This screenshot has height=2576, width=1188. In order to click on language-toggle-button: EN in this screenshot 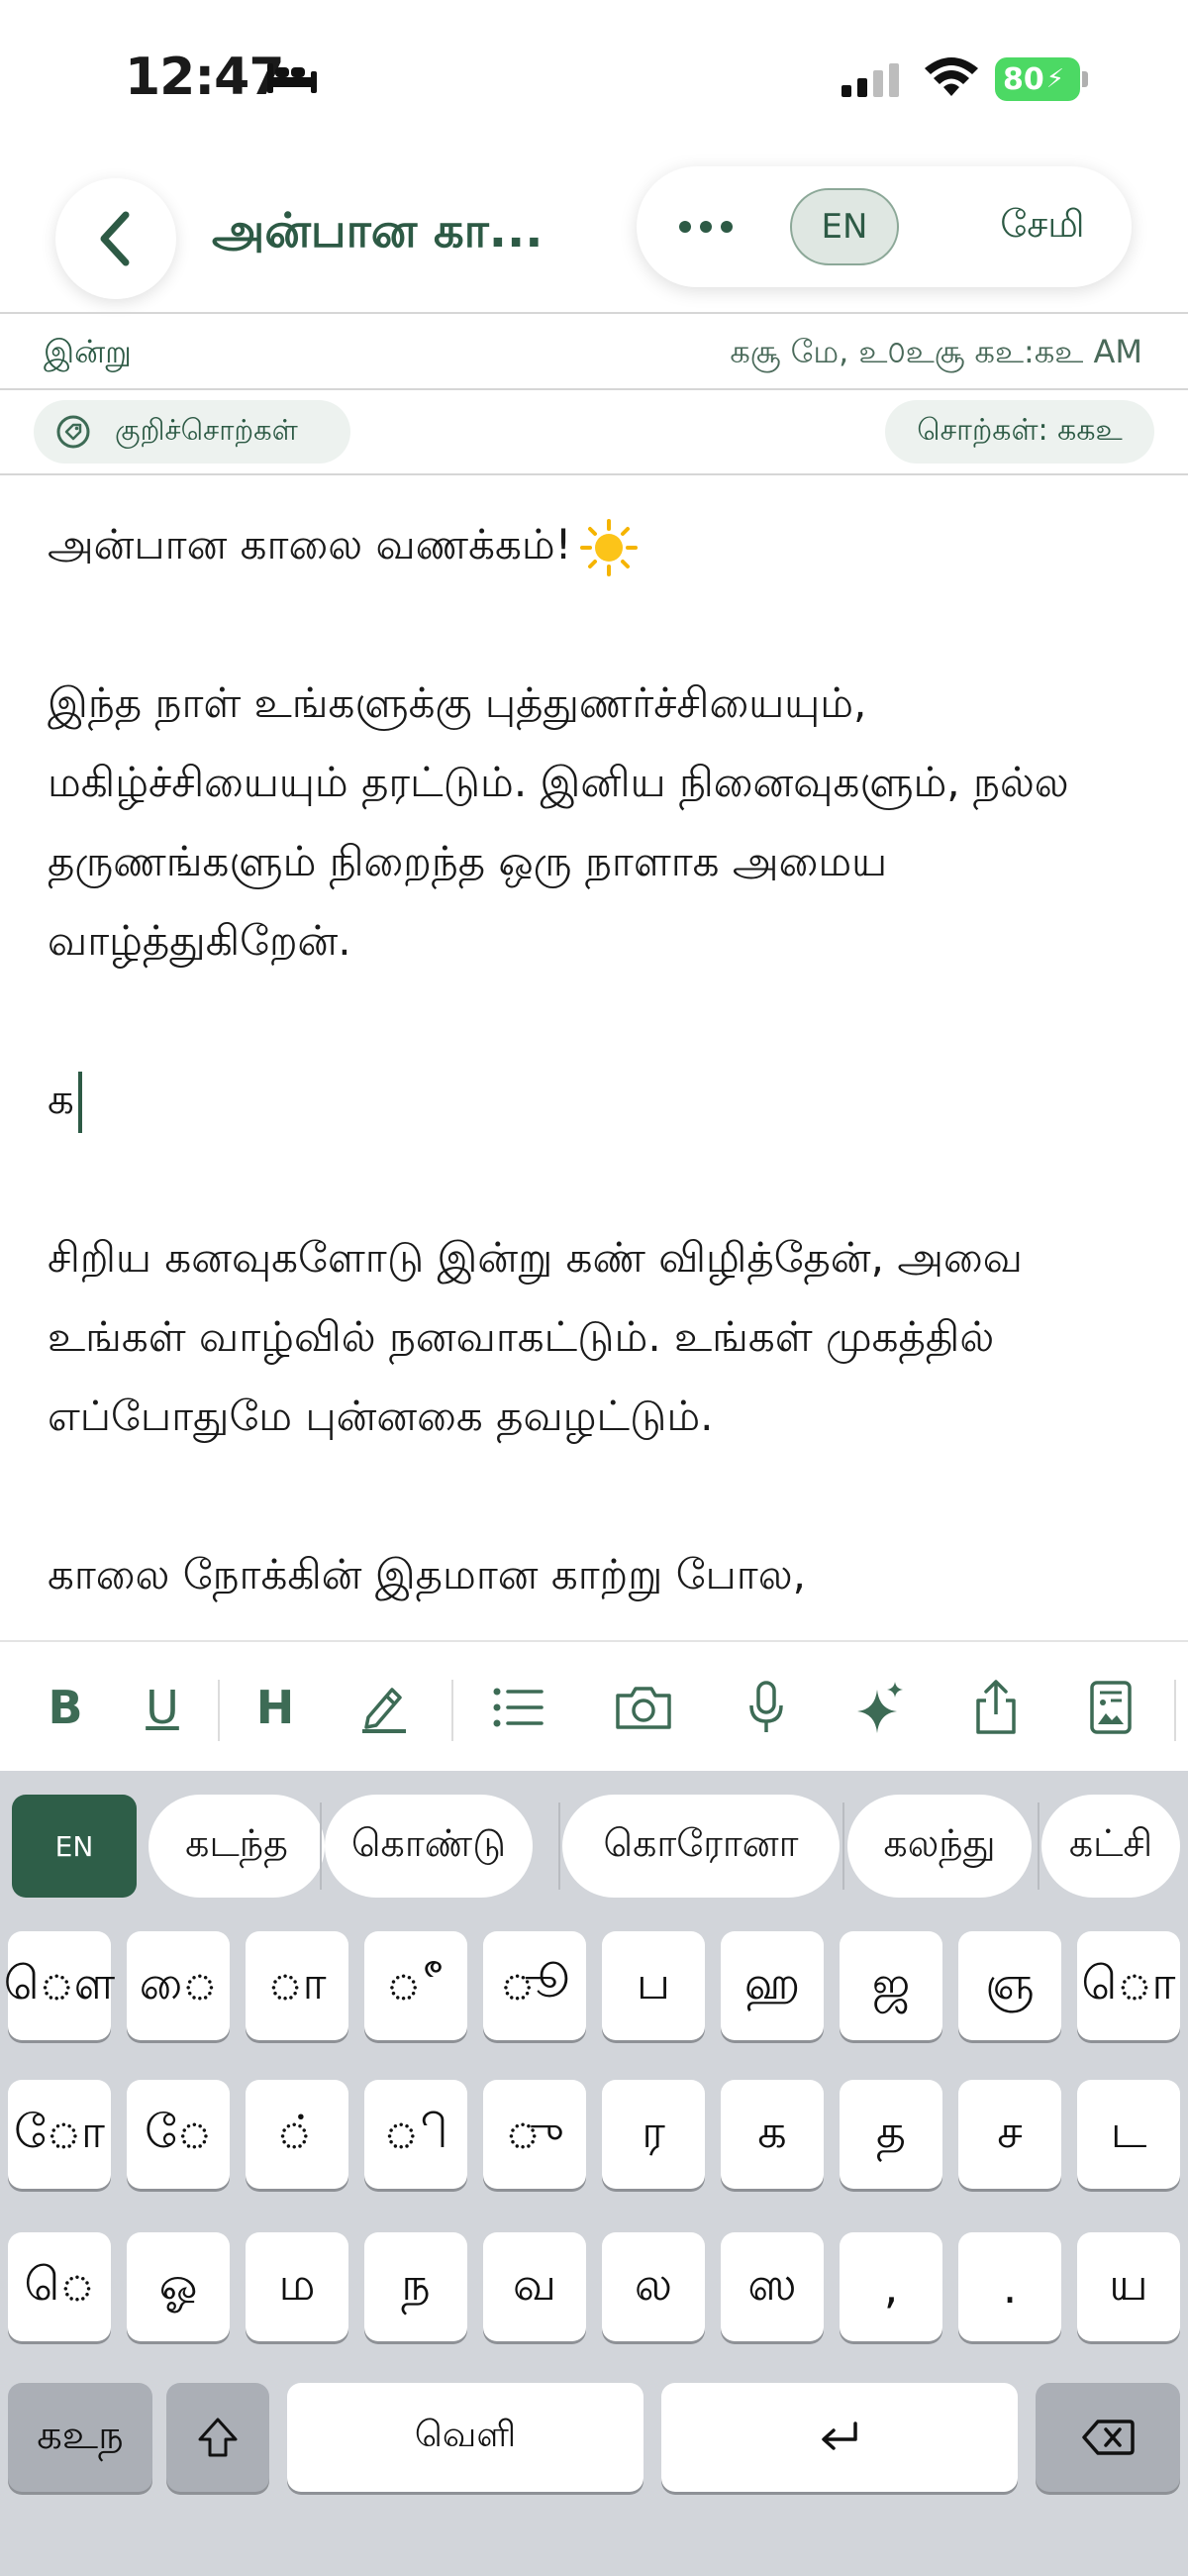, I will do `click(845, 226)`.